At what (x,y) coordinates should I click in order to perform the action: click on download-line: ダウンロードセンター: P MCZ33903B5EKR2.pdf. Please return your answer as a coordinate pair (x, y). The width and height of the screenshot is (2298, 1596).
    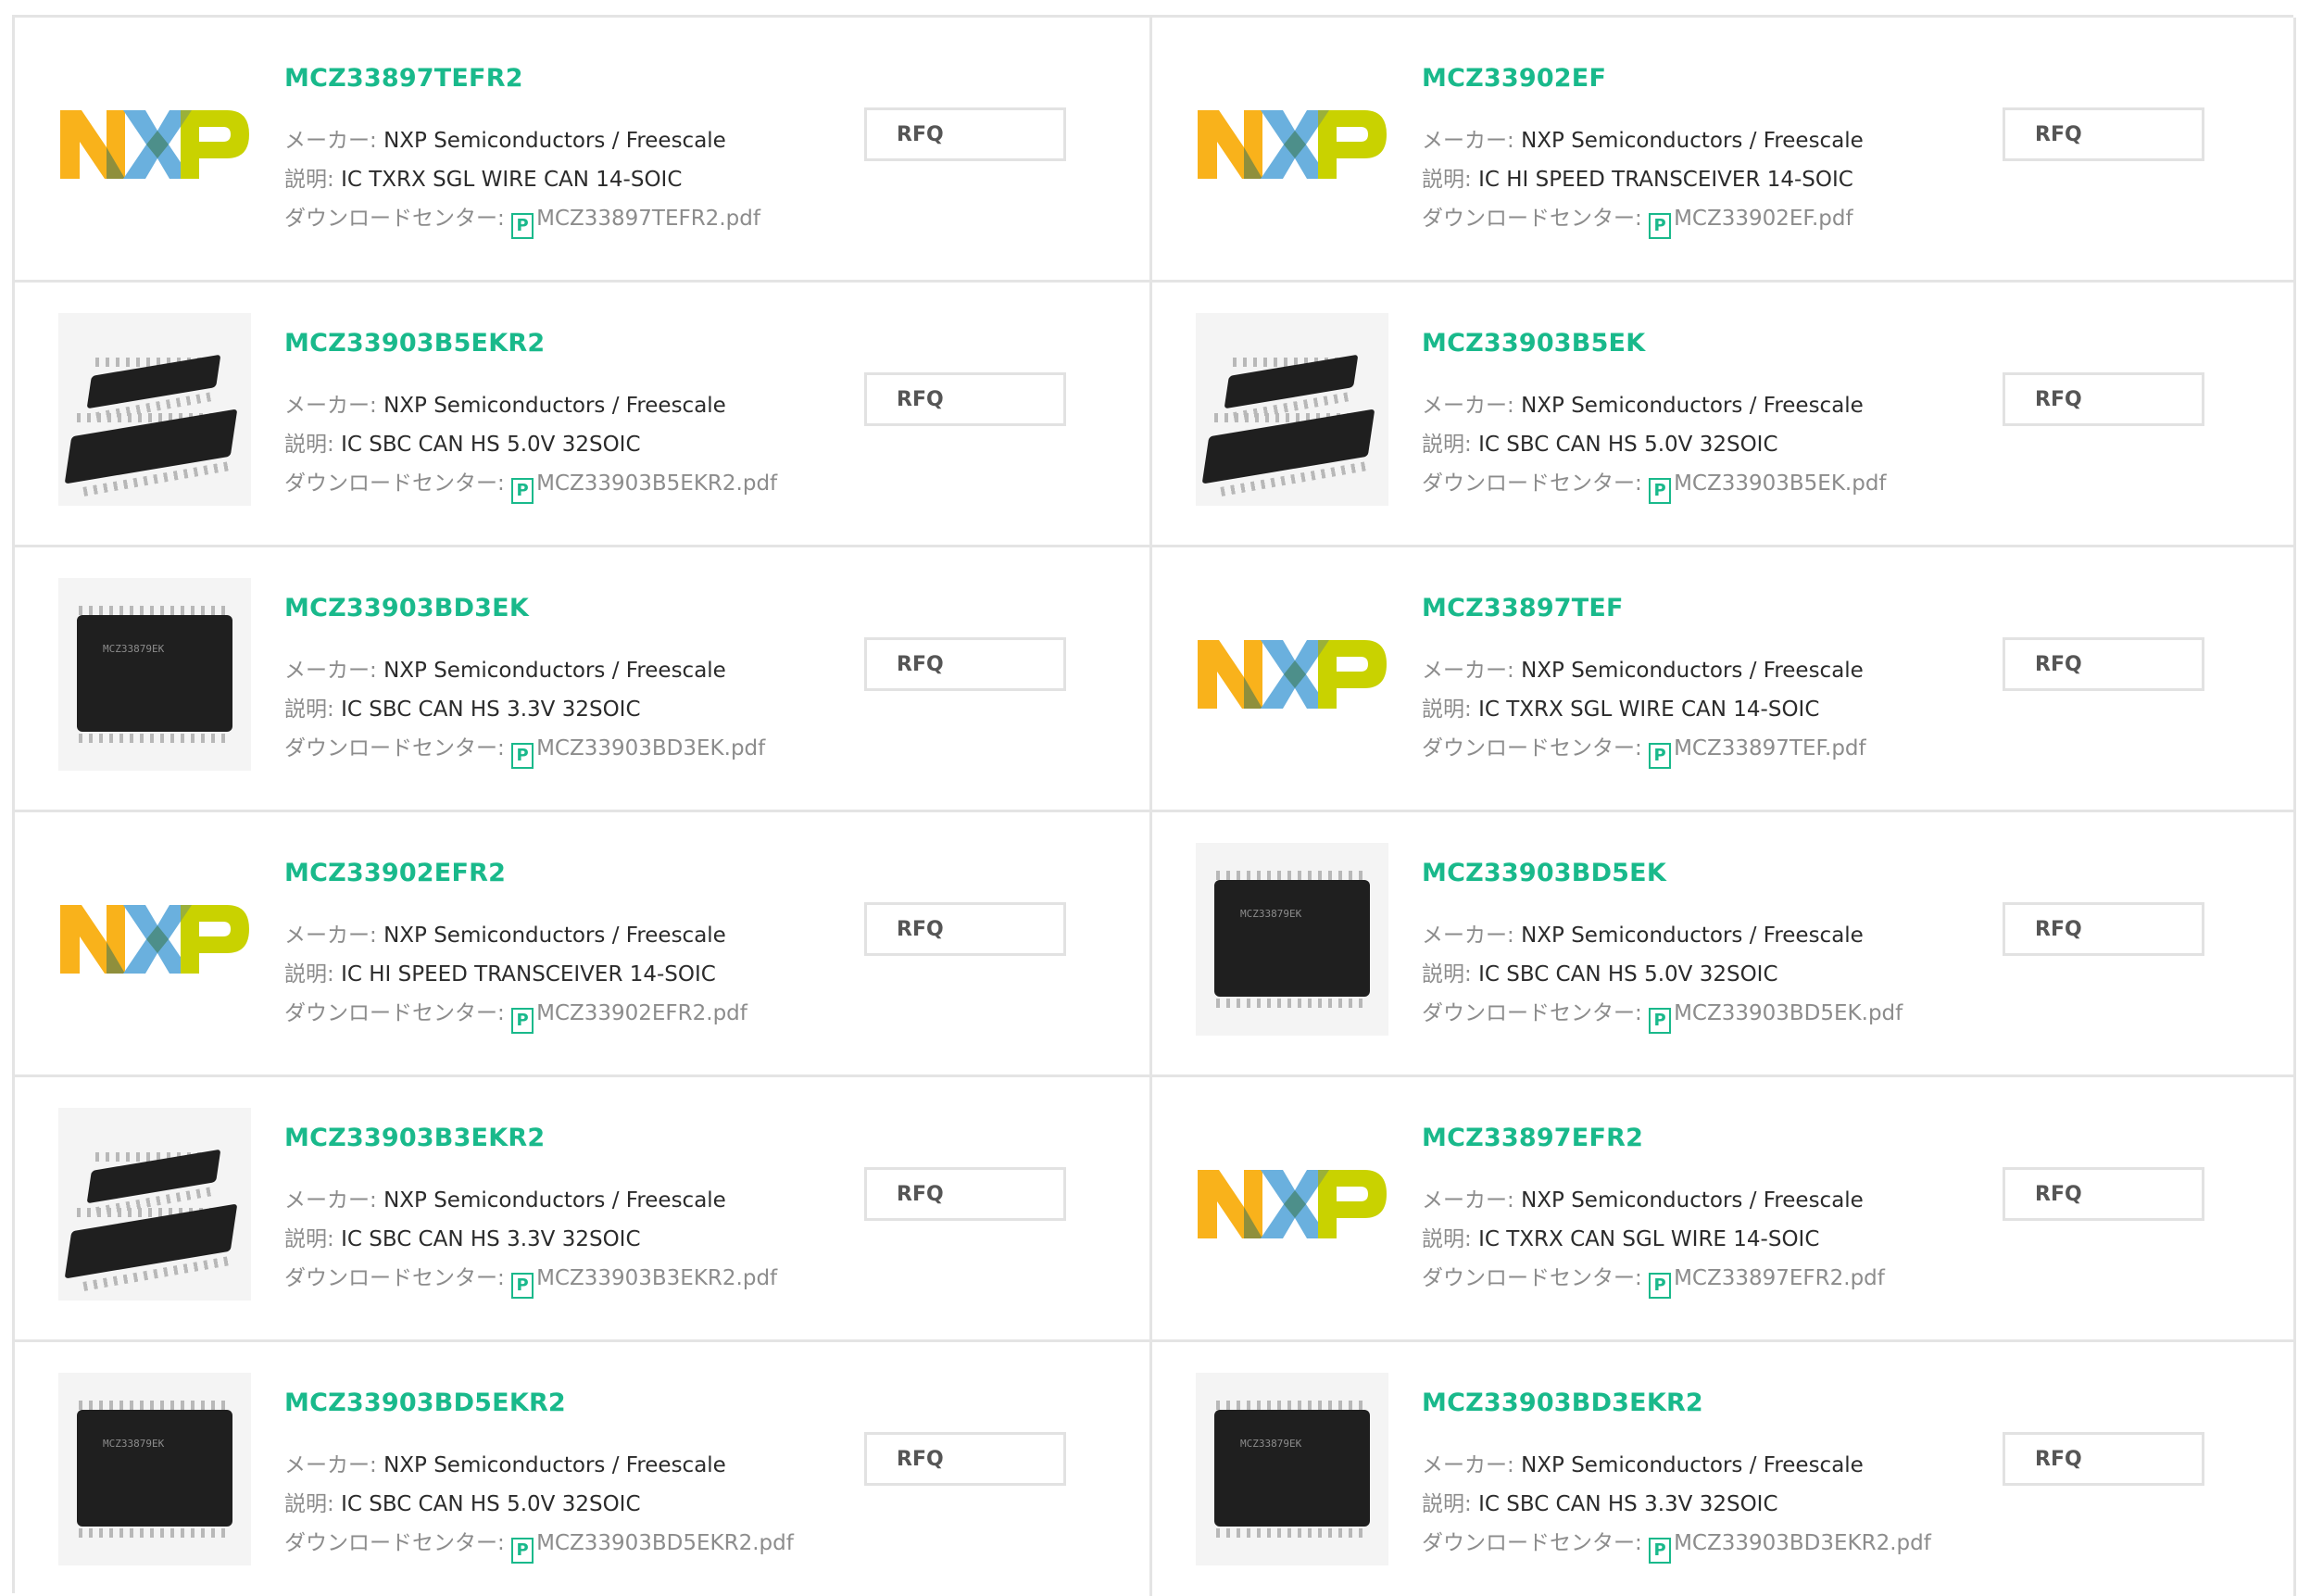
    Looking at the image, I should click on (530, 484).